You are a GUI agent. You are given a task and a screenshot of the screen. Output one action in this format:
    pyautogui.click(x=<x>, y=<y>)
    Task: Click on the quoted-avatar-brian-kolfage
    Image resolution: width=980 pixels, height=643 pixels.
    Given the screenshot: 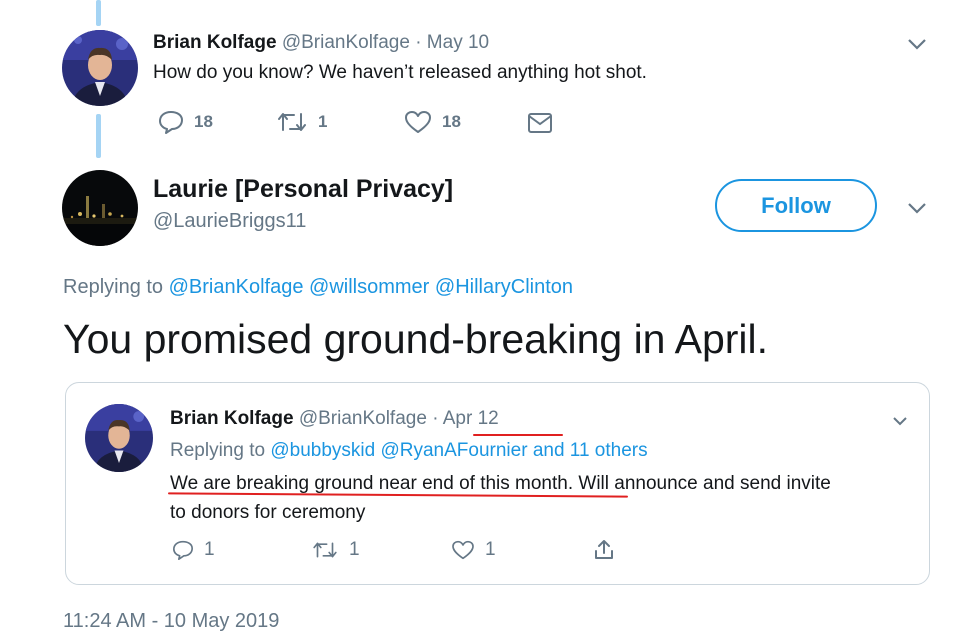 What is the action you would take?
    pyautogui.click(x=119, y=438)
    